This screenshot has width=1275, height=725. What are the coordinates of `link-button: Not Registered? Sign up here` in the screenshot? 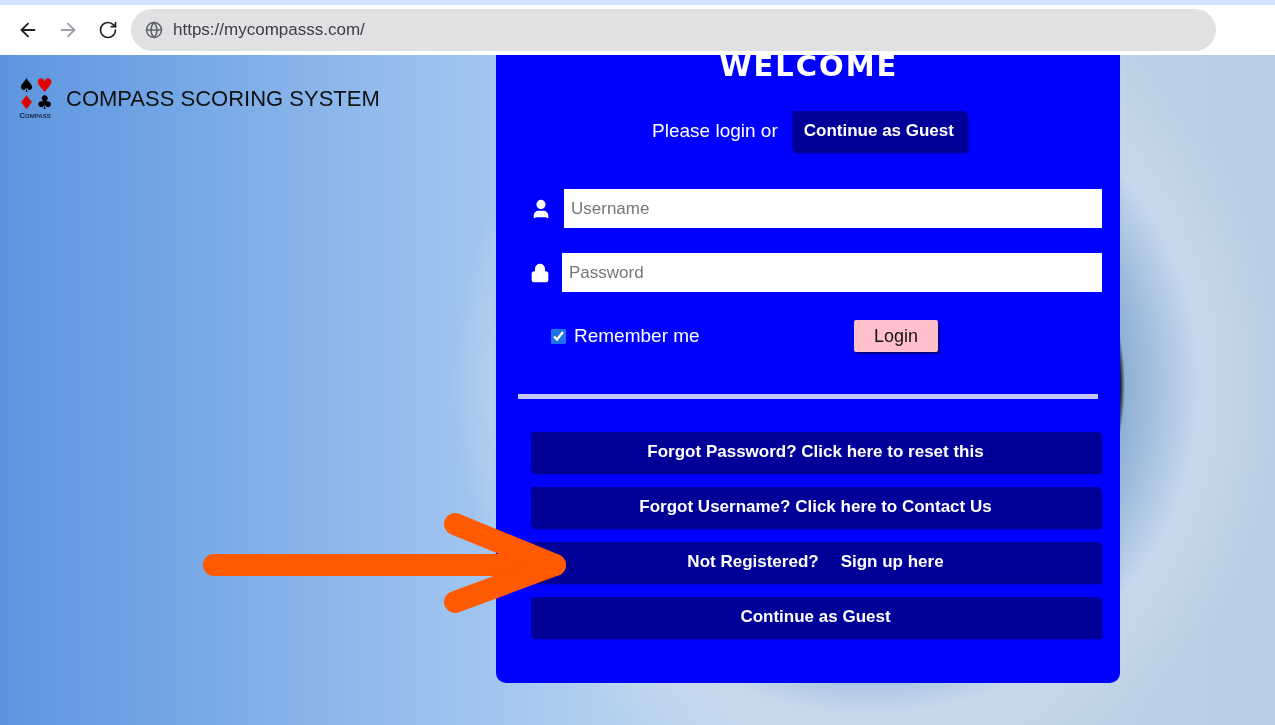 It's located at (815, 562).